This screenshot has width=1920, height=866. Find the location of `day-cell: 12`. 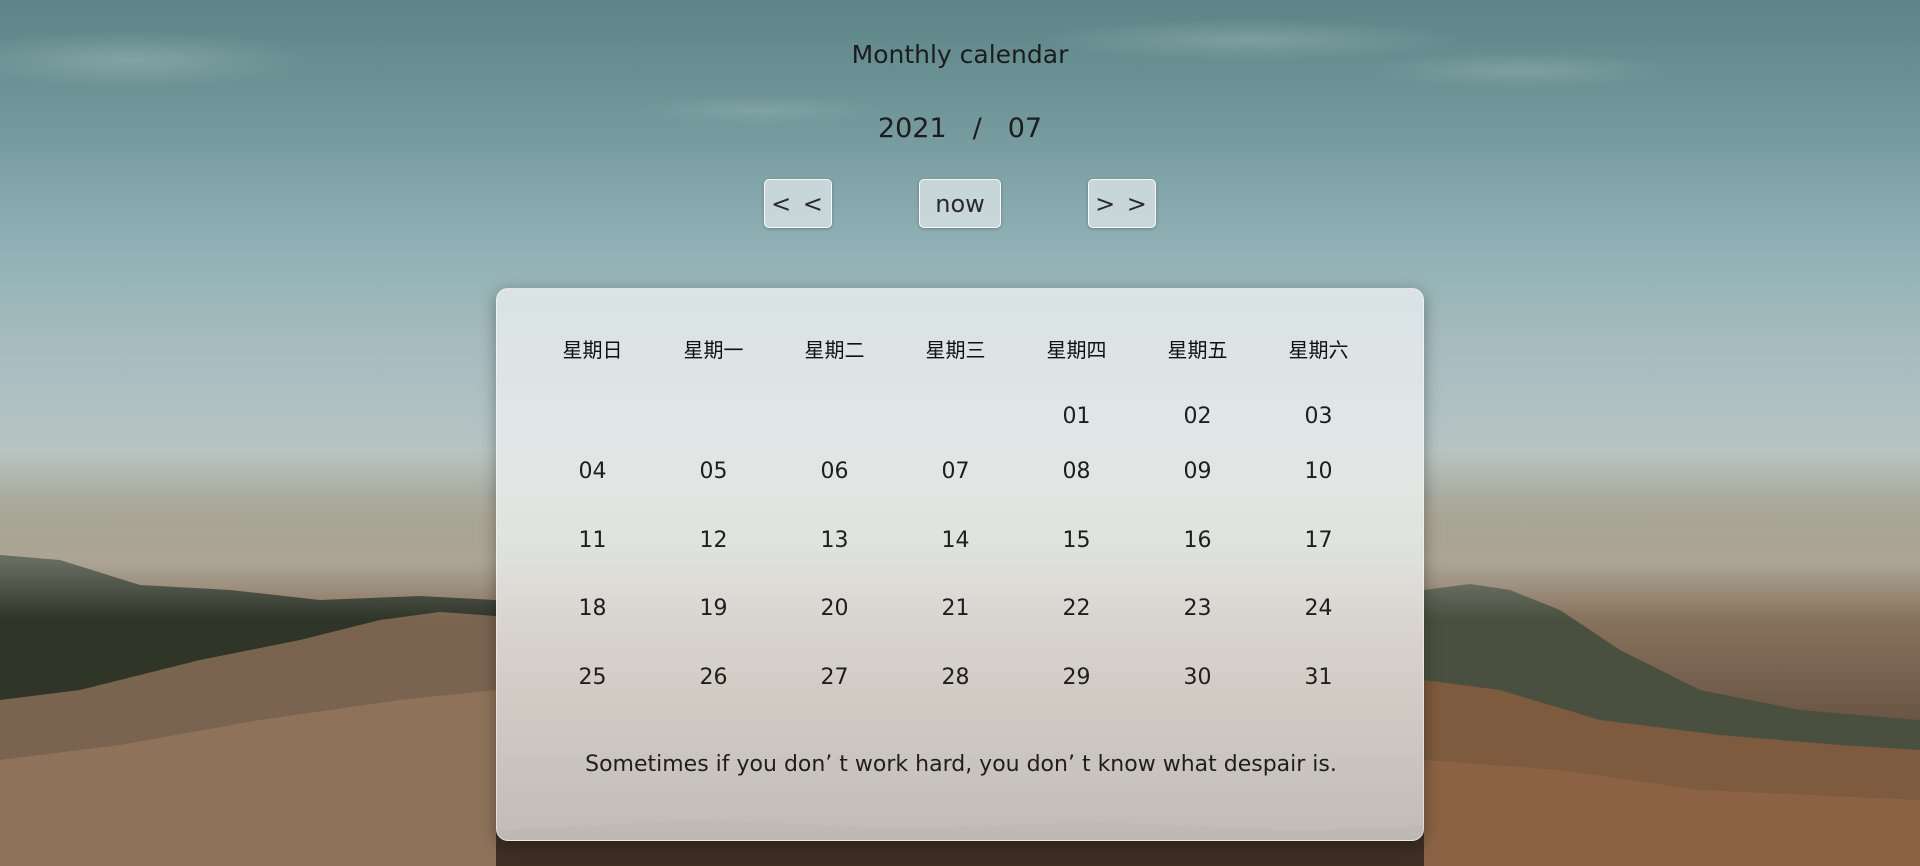

day-cell: 12 is located at coordinates (713, 540).